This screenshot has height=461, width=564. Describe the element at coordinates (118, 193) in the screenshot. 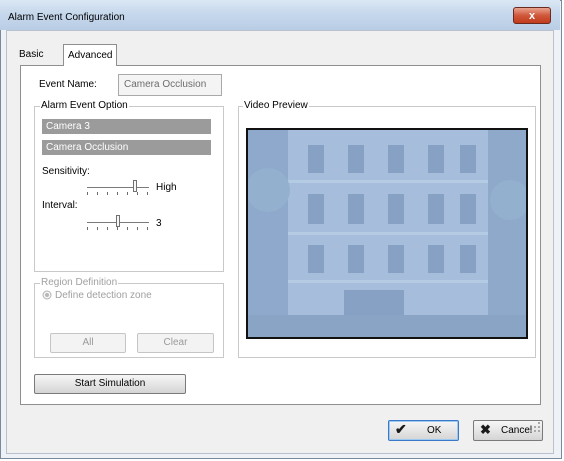

I see `sensitivity-ticks` at that location.